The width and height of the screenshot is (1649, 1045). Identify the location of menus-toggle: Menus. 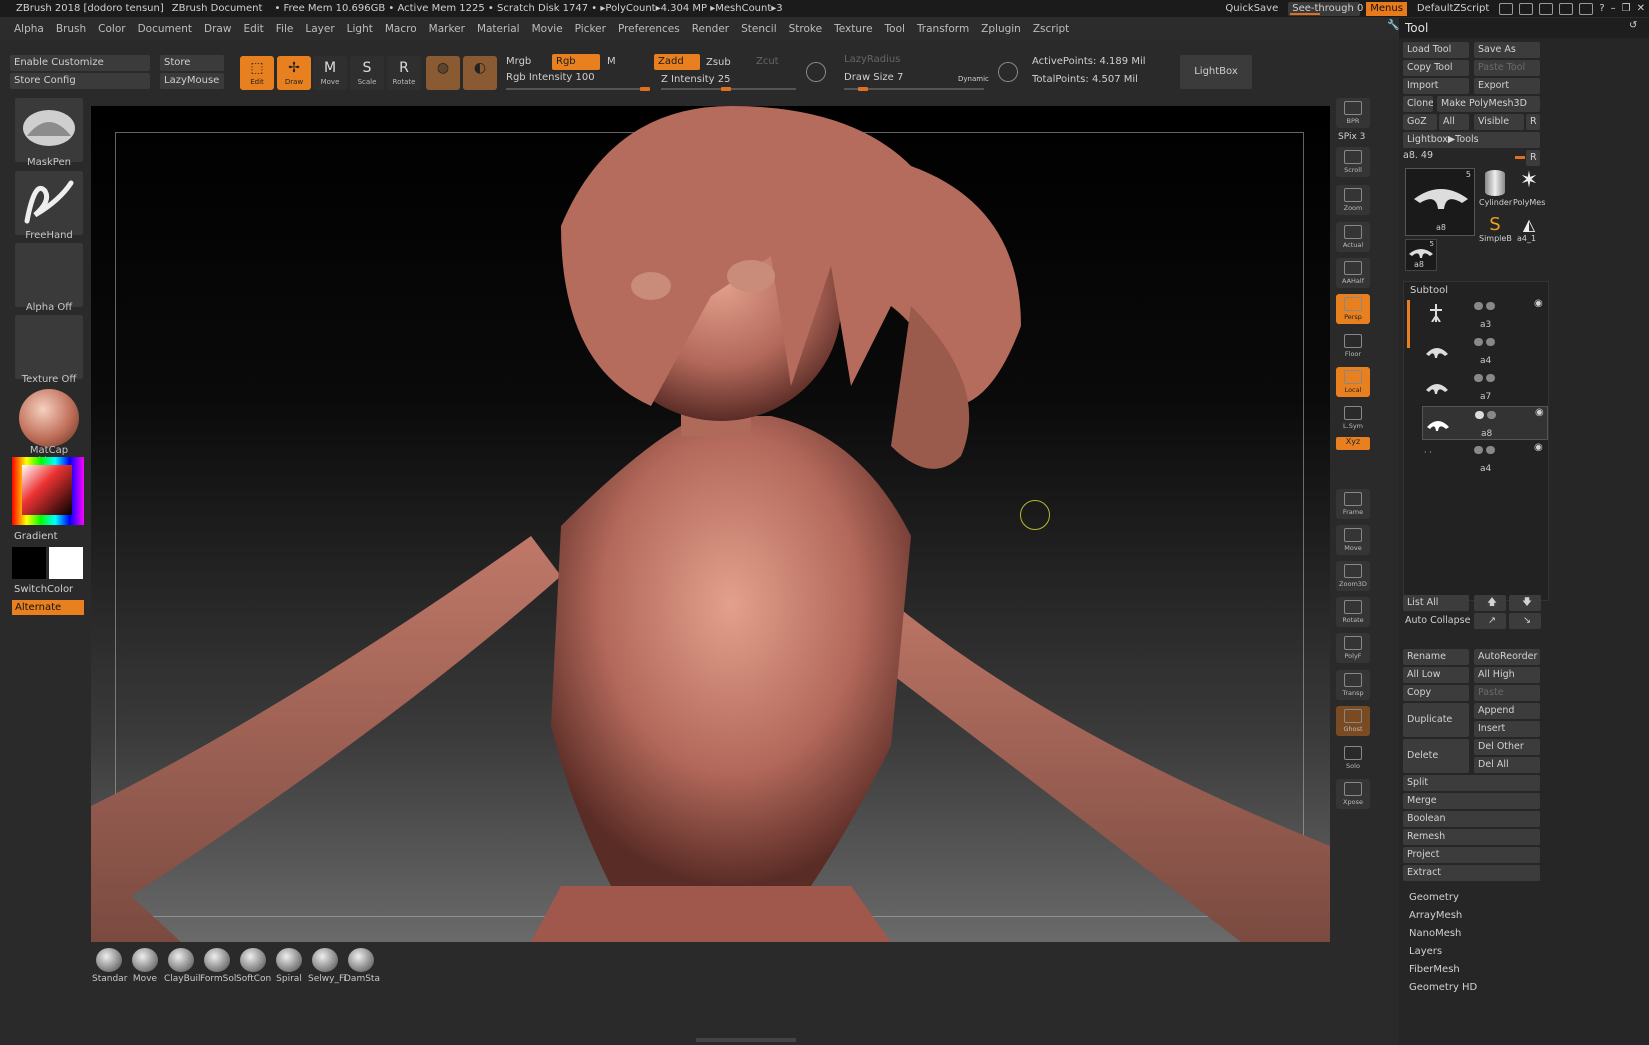
(1386, 8).